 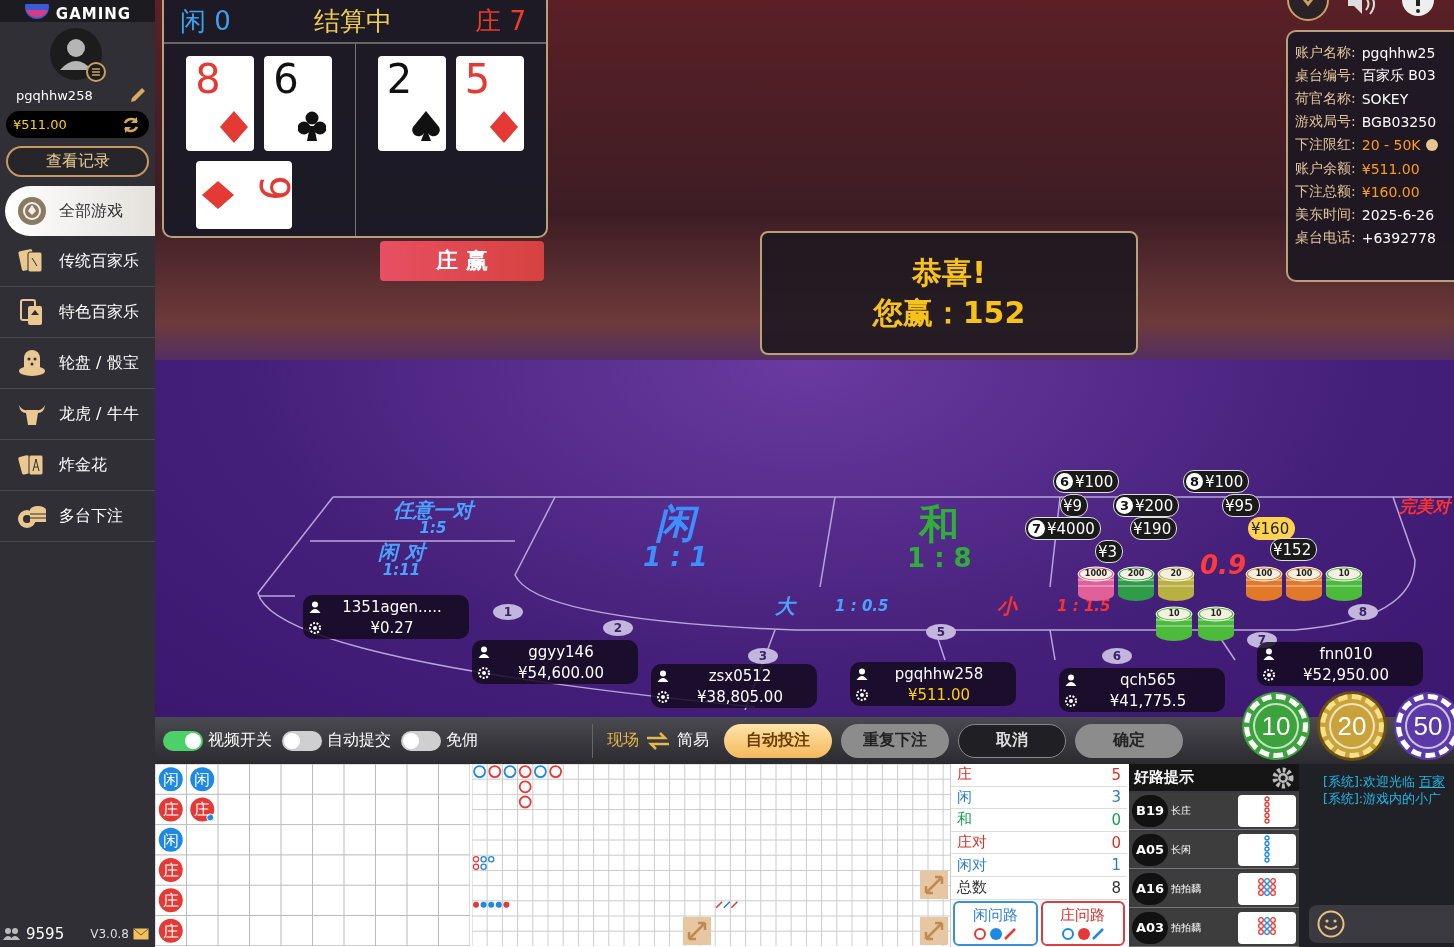 What do you see at coordinates (1116, 797) in the screenshot?
I see `stat-value: 3` at bounding box center [1116, 797].